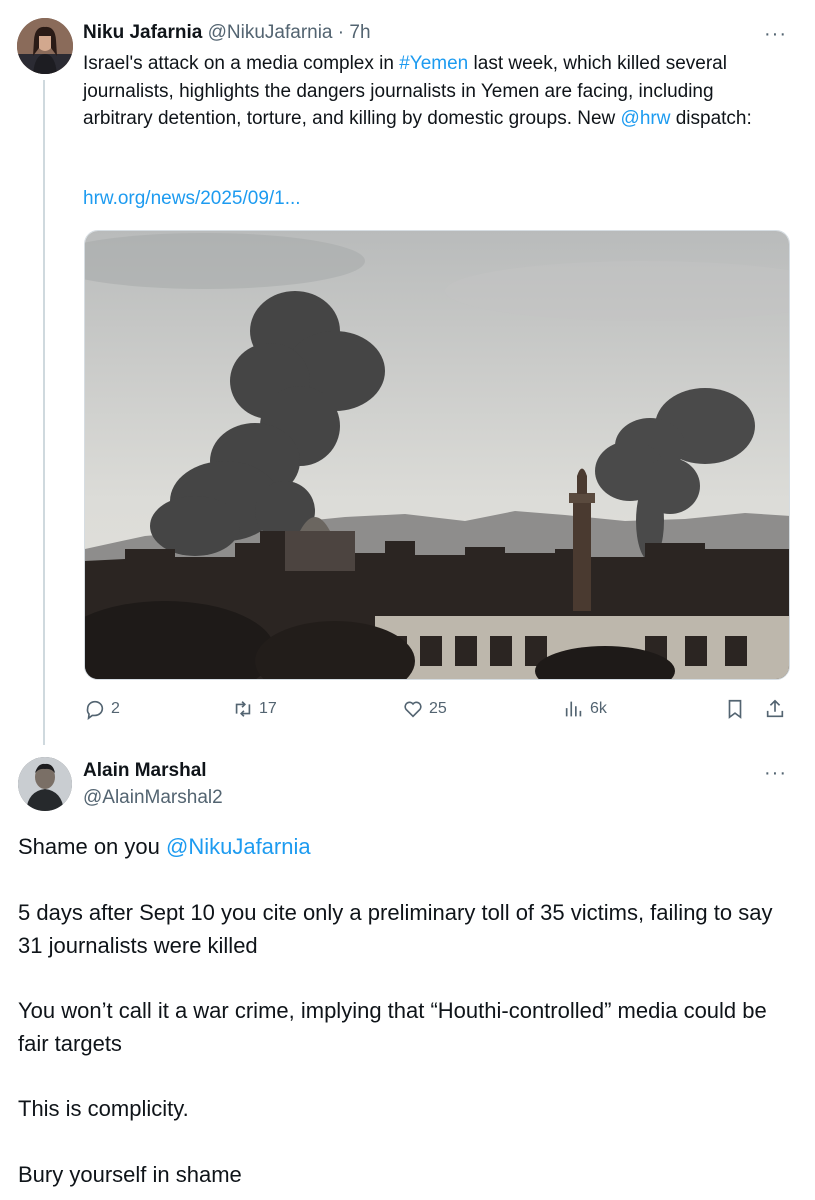 The image size is (815, 1200). Describe the element at coordinates (115, 708) in the screenshot. I see `reply-count: 2` at that location.